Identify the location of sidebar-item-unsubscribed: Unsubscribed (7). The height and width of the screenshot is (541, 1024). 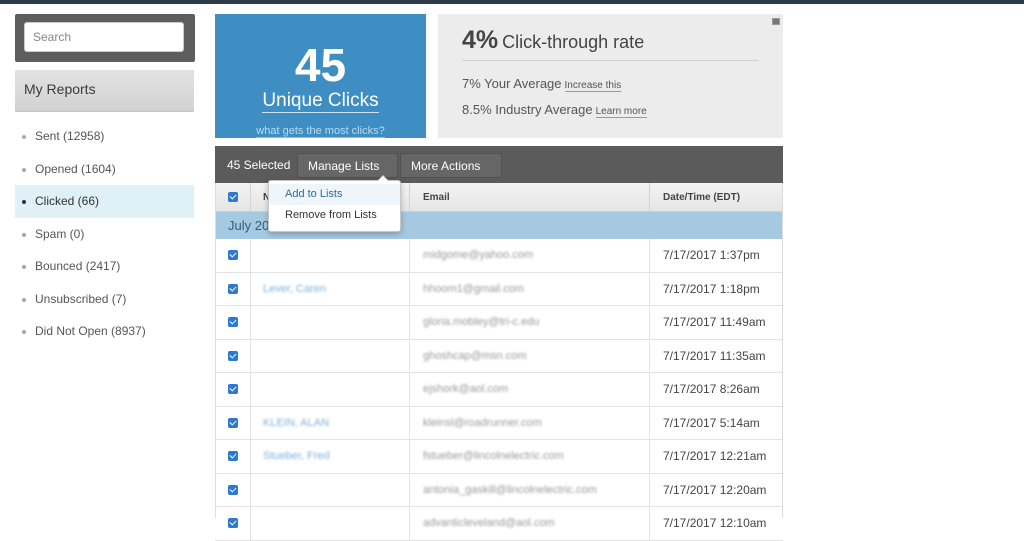
(104, 299).